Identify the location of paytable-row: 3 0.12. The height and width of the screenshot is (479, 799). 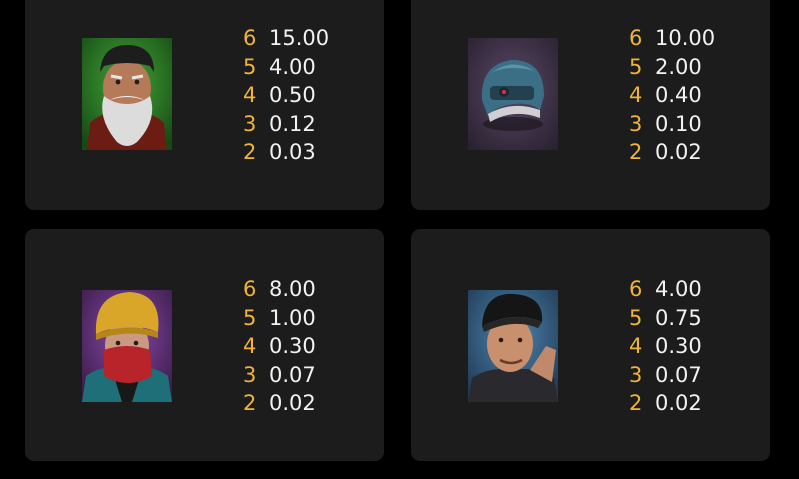
(313, 124).